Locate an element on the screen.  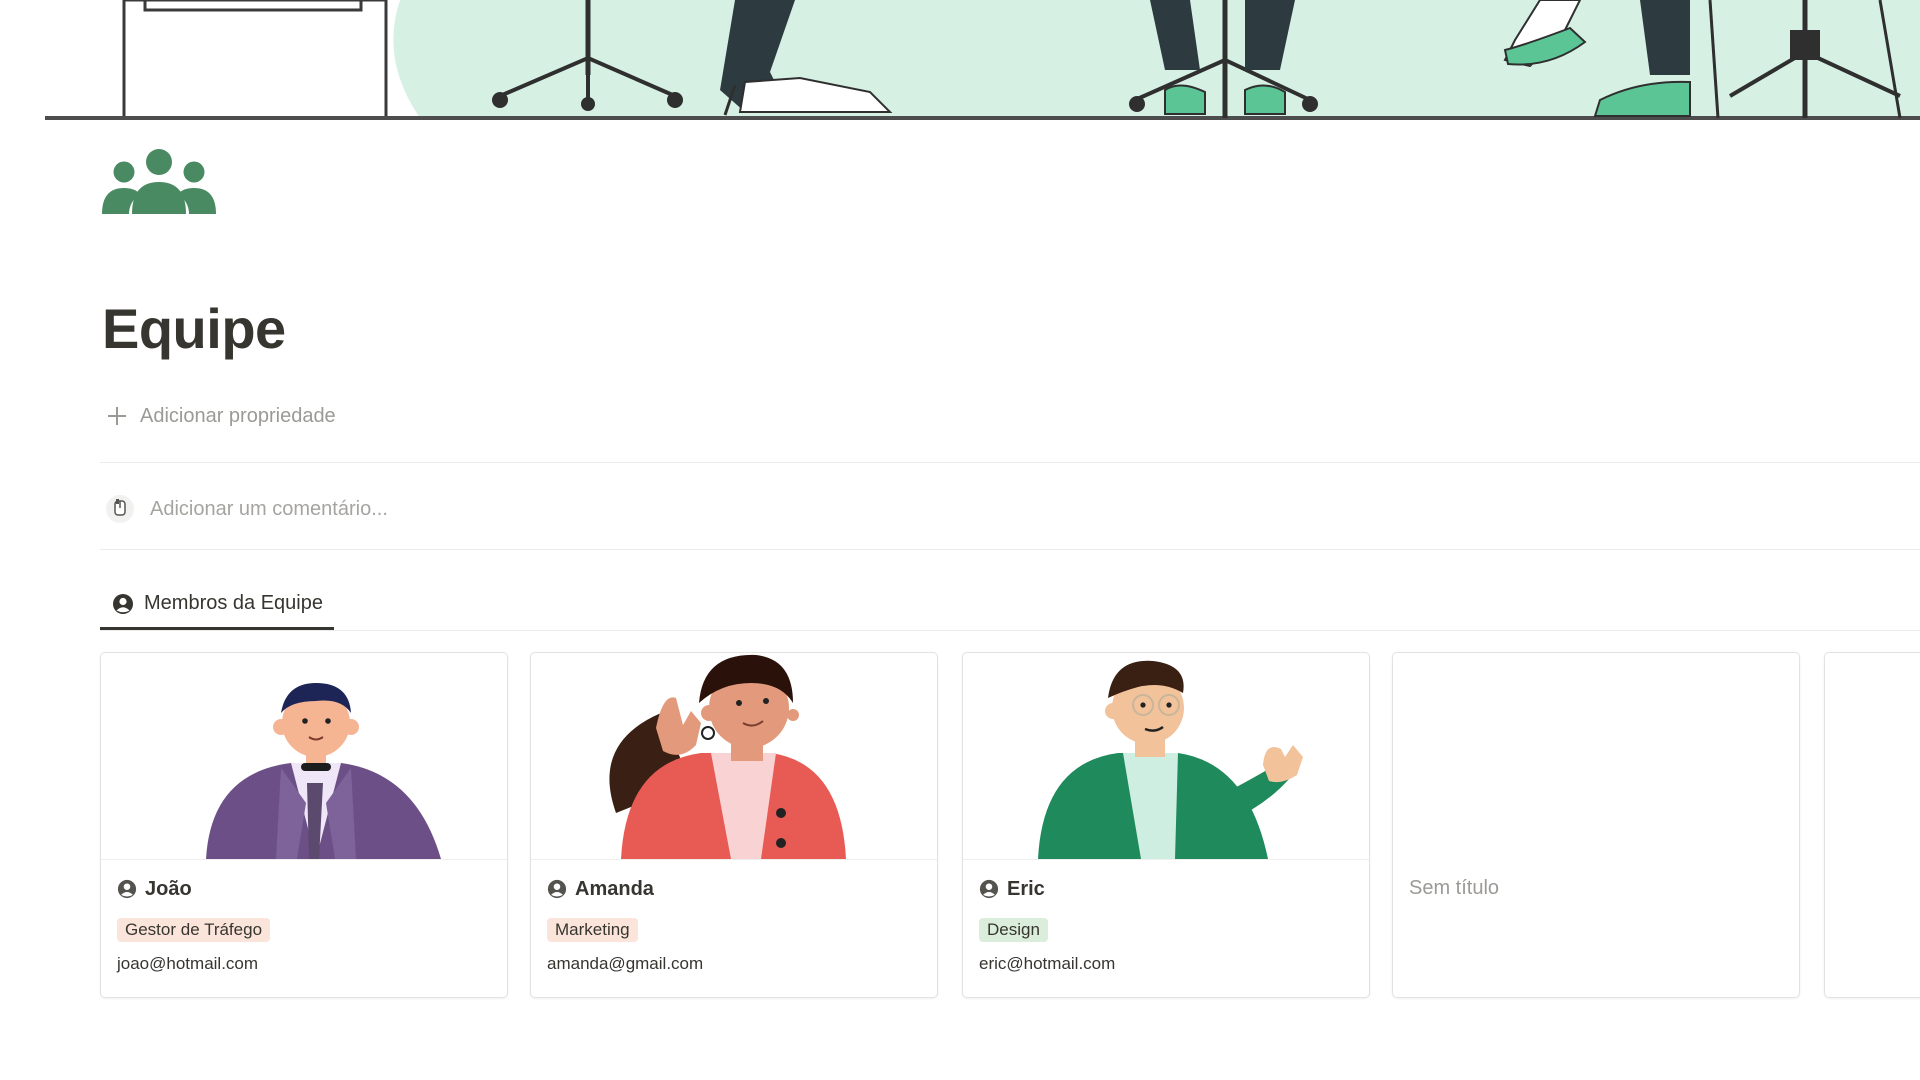
role-tag: Gestor de Tráfego is located at coordinates (194, 930).